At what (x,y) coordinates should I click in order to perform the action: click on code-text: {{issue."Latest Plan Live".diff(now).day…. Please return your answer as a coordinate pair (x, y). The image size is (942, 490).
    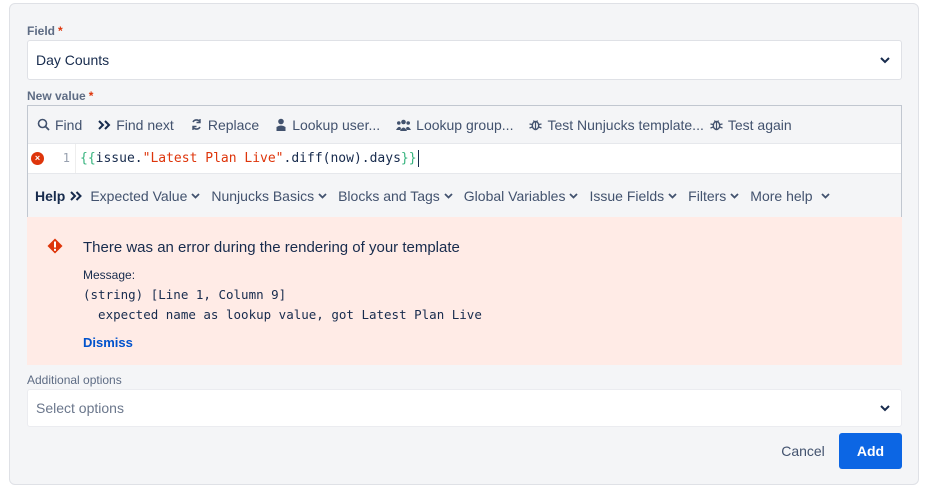
    Looking at the image, I should click on (247, 158).